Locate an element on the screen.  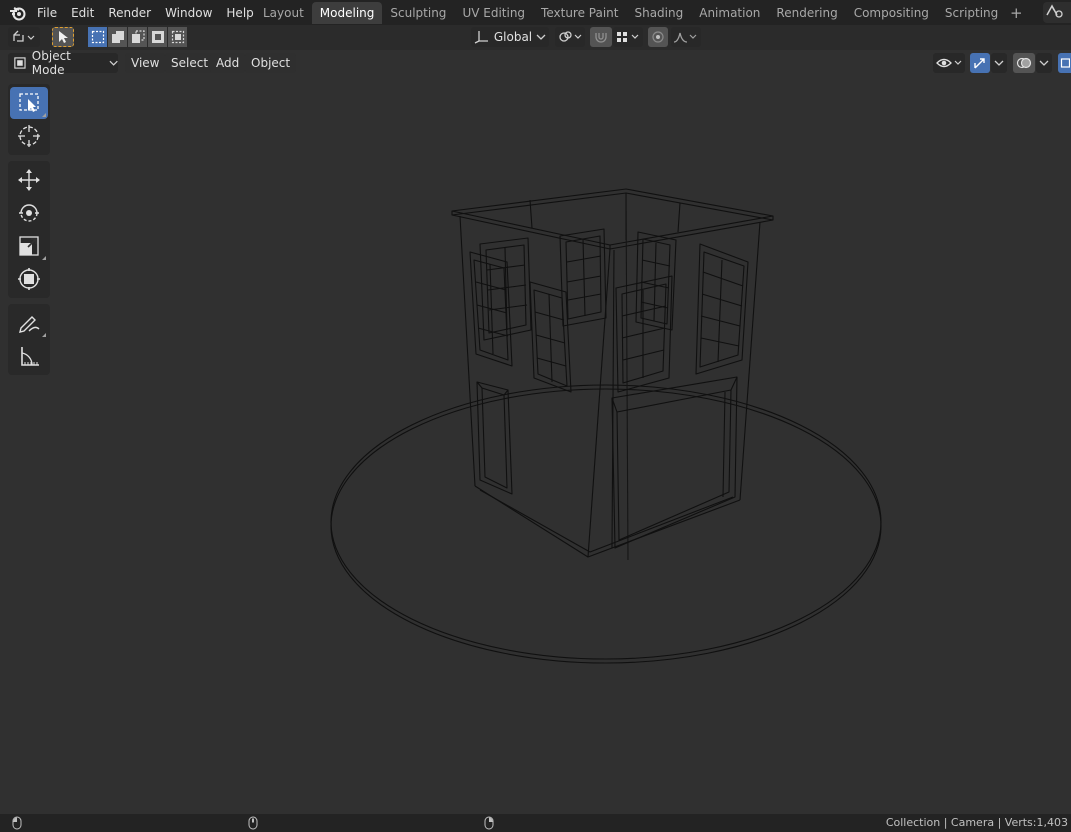
object-mode-icon is located at coordinates (20, 63).